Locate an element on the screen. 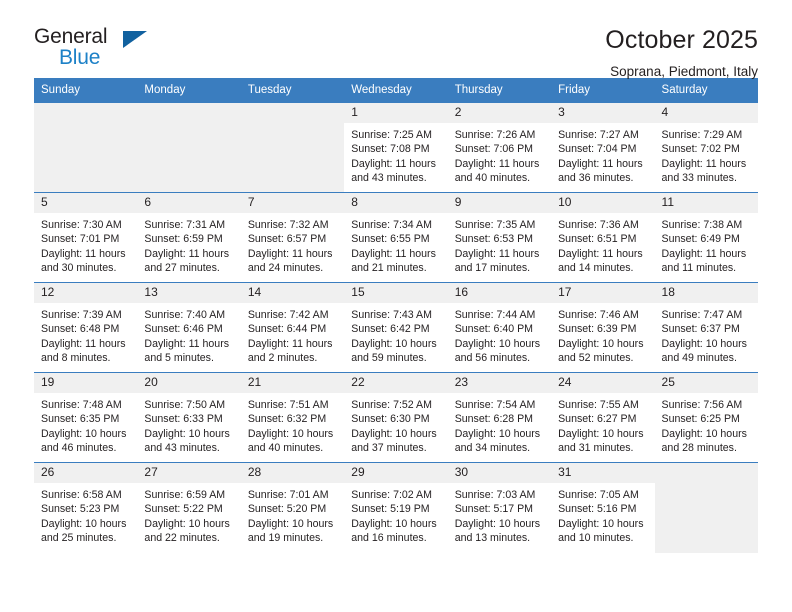 This screenshot has height=612, width=792. sunset-text: Sunset: 7:06 PM is located at coordinates (494, 149).